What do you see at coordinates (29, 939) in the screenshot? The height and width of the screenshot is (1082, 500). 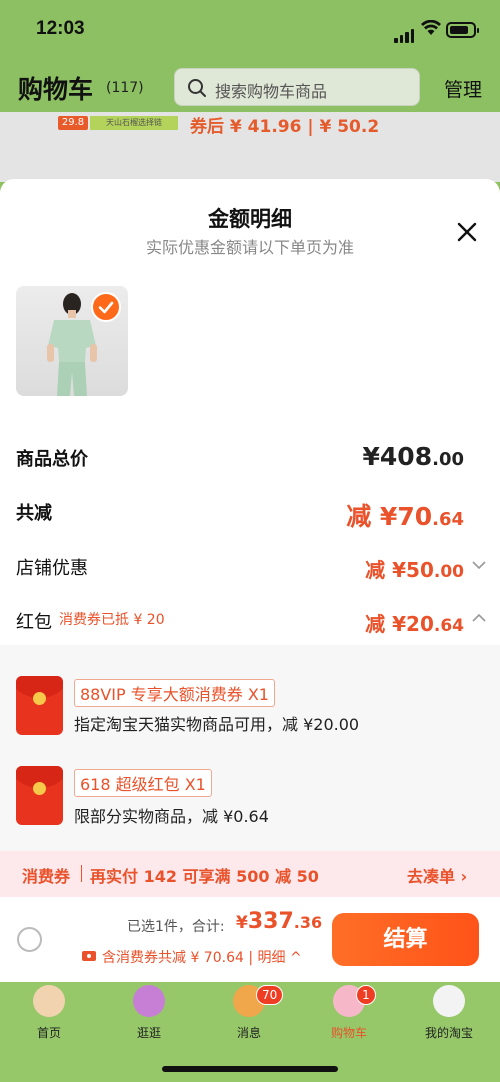 I see `select-all-radio` at bounding box center [29, 939].